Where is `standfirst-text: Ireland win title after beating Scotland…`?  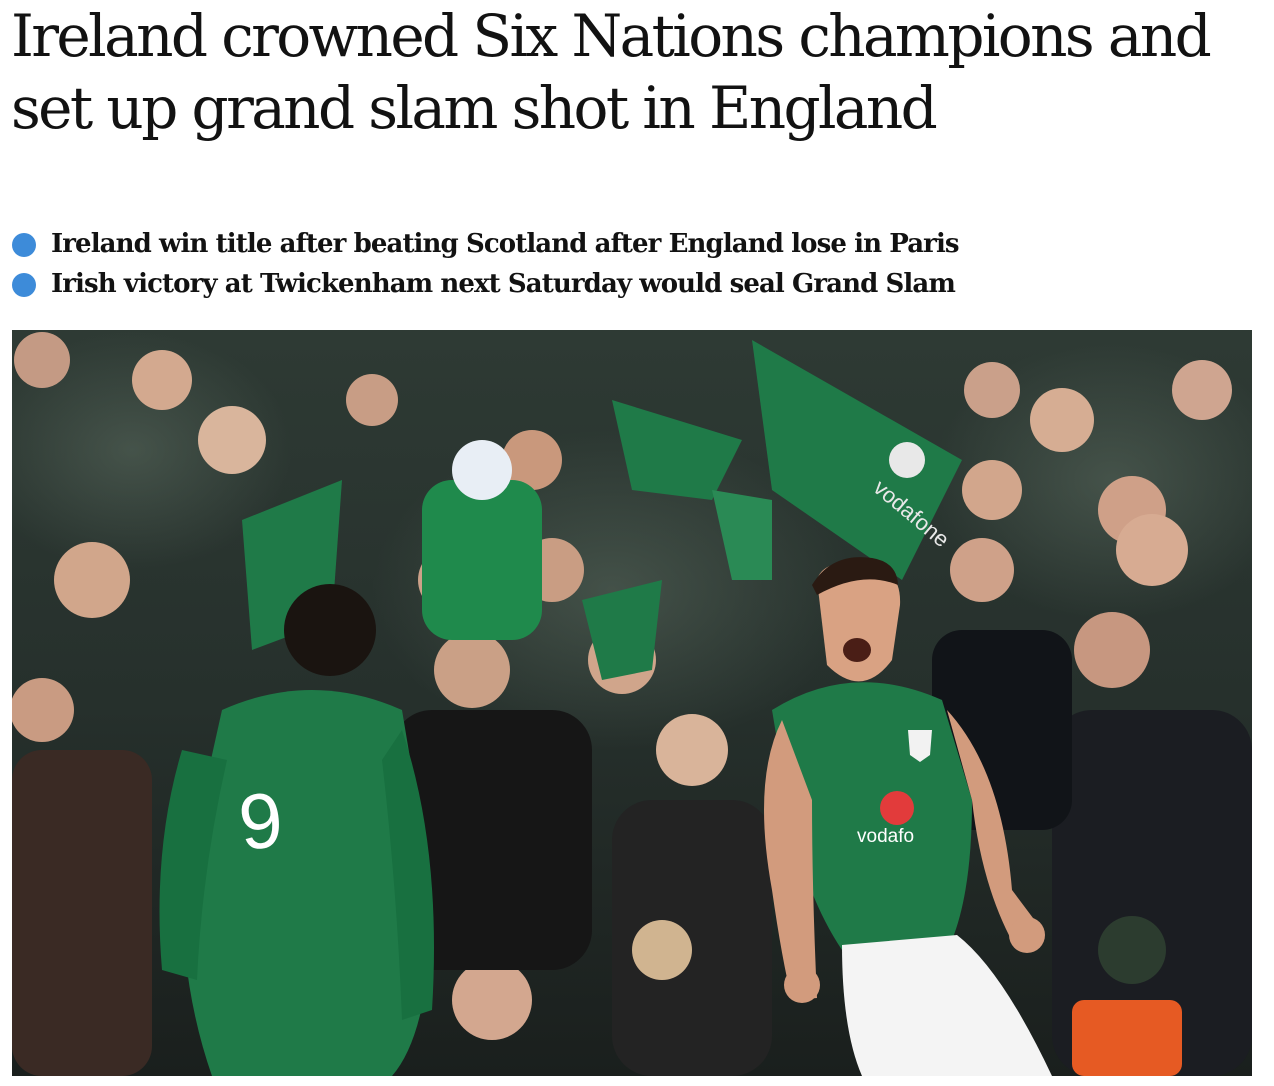
standfirst-text: Ireland win title after beating Scotland… is located at coordinates (505, 244).